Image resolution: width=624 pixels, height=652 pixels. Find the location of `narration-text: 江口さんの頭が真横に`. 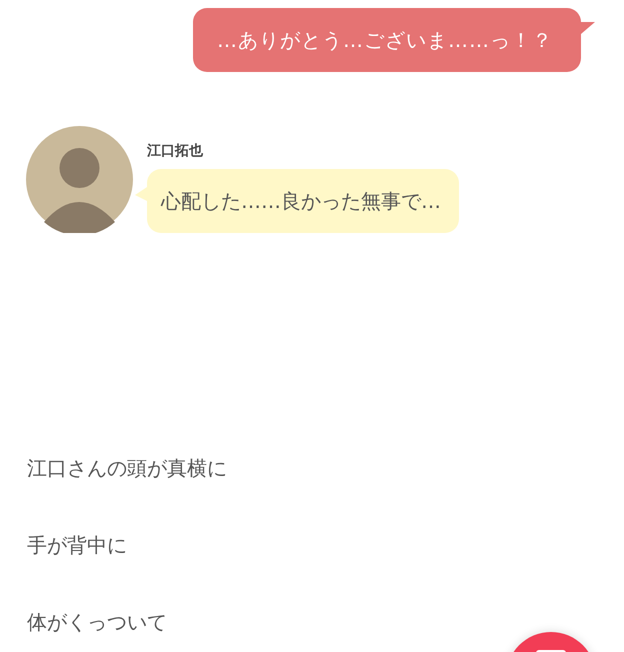

narration-text: 江口さんの頭が真横に is located at coordinates (127, 468).